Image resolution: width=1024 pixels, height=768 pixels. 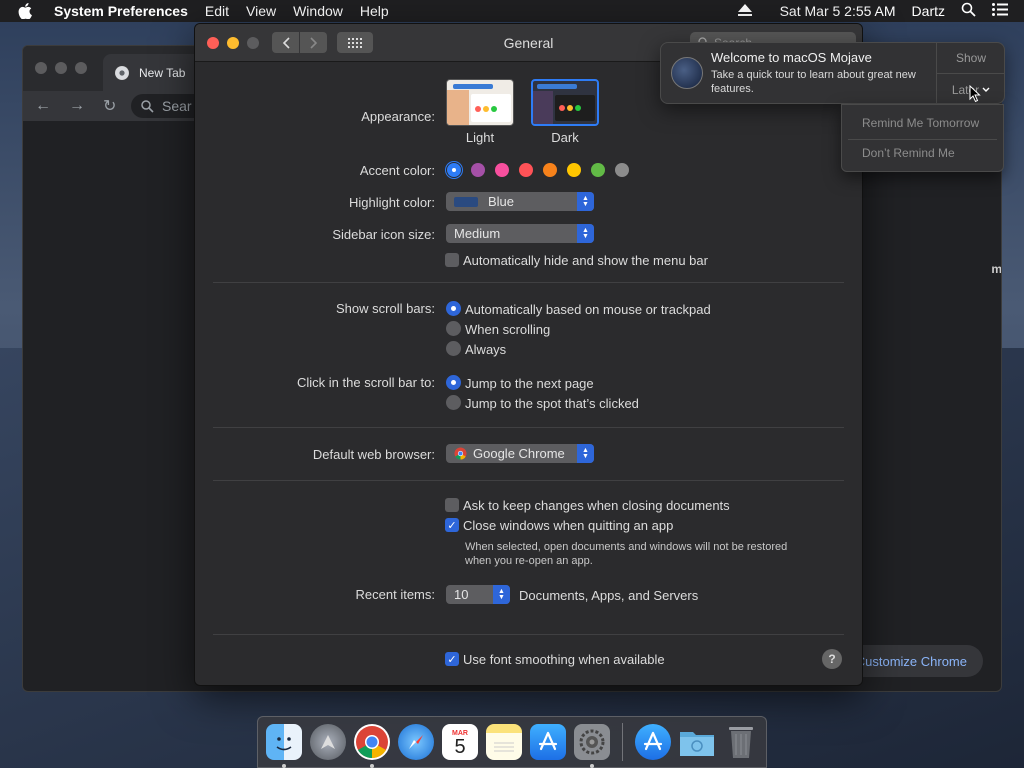 I want to click on jump-spot-radio, so click(x=453, y=402).